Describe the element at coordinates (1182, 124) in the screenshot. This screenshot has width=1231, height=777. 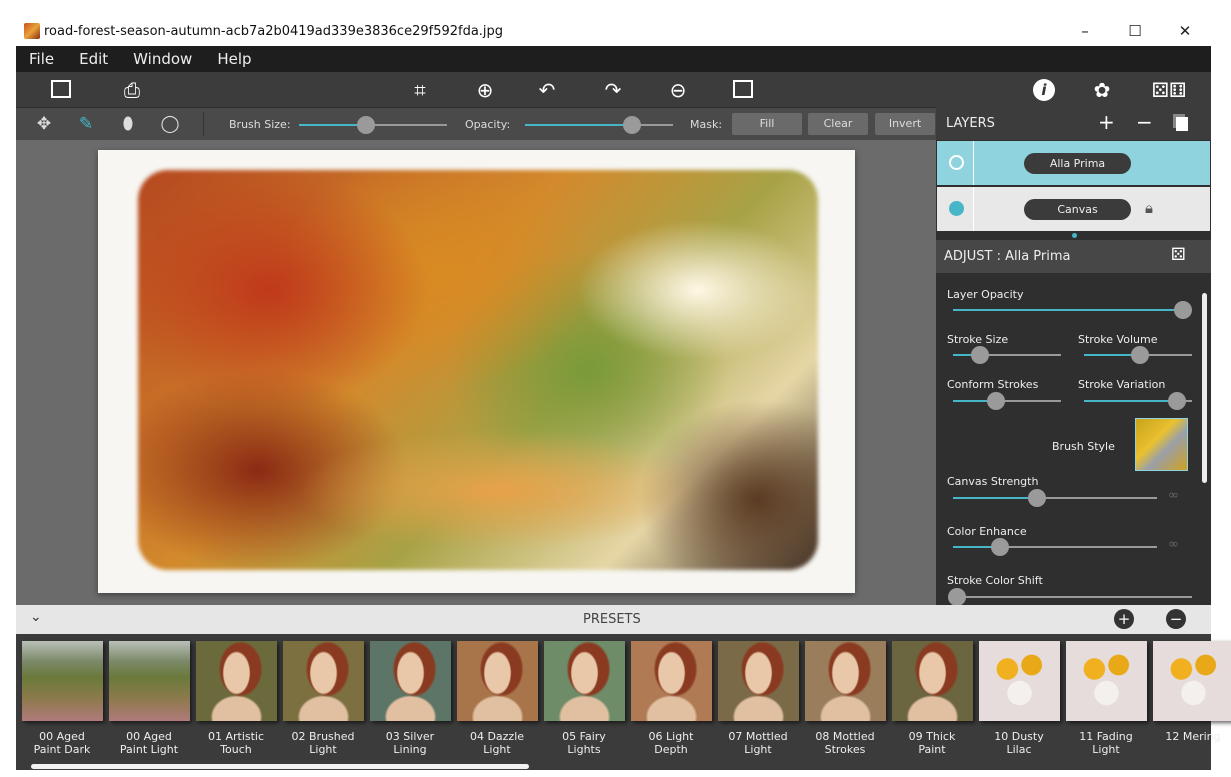
I see `duplicate-layer-icon` at that location.